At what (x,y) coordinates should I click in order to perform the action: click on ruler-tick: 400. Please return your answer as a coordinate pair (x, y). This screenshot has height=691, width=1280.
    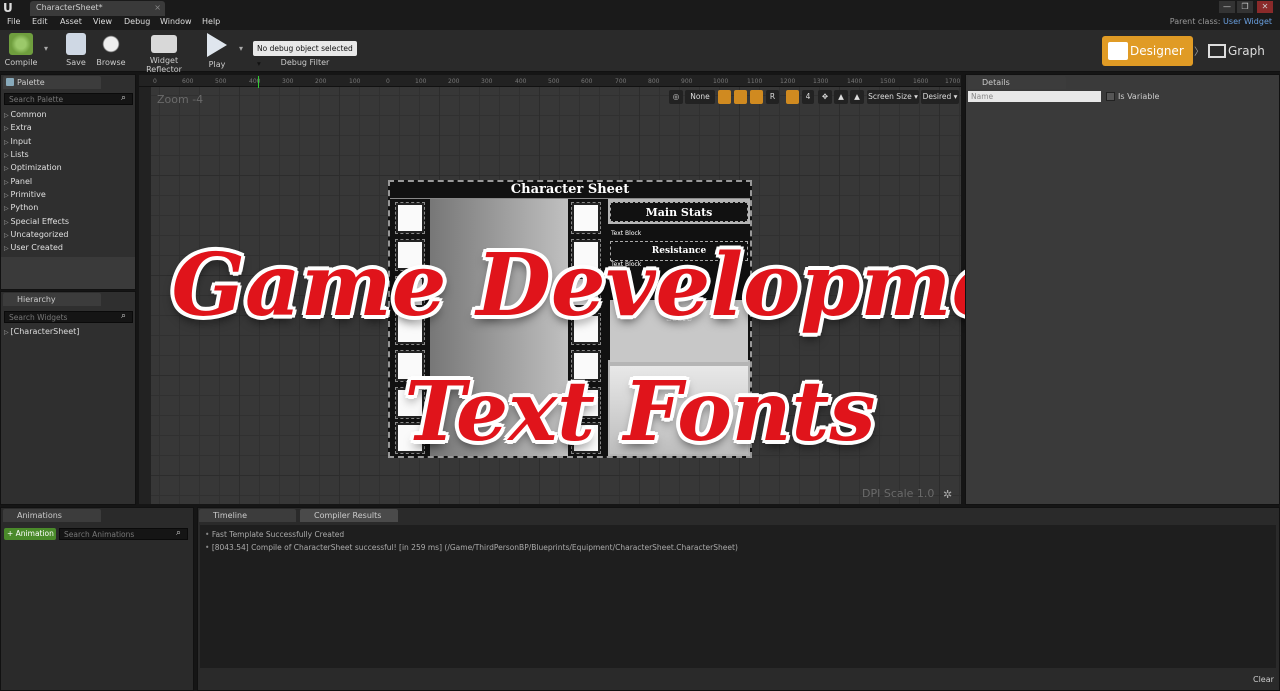
    Looking at the image, I should click on (521, 81).